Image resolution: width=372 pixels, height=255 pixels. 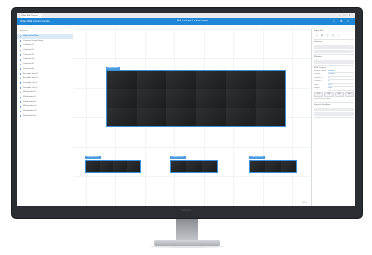 What do you see at coordinates (257, 157) in the screenshot?
I see `wall-label: Display Wall 4` at bounding box center [257, 157].